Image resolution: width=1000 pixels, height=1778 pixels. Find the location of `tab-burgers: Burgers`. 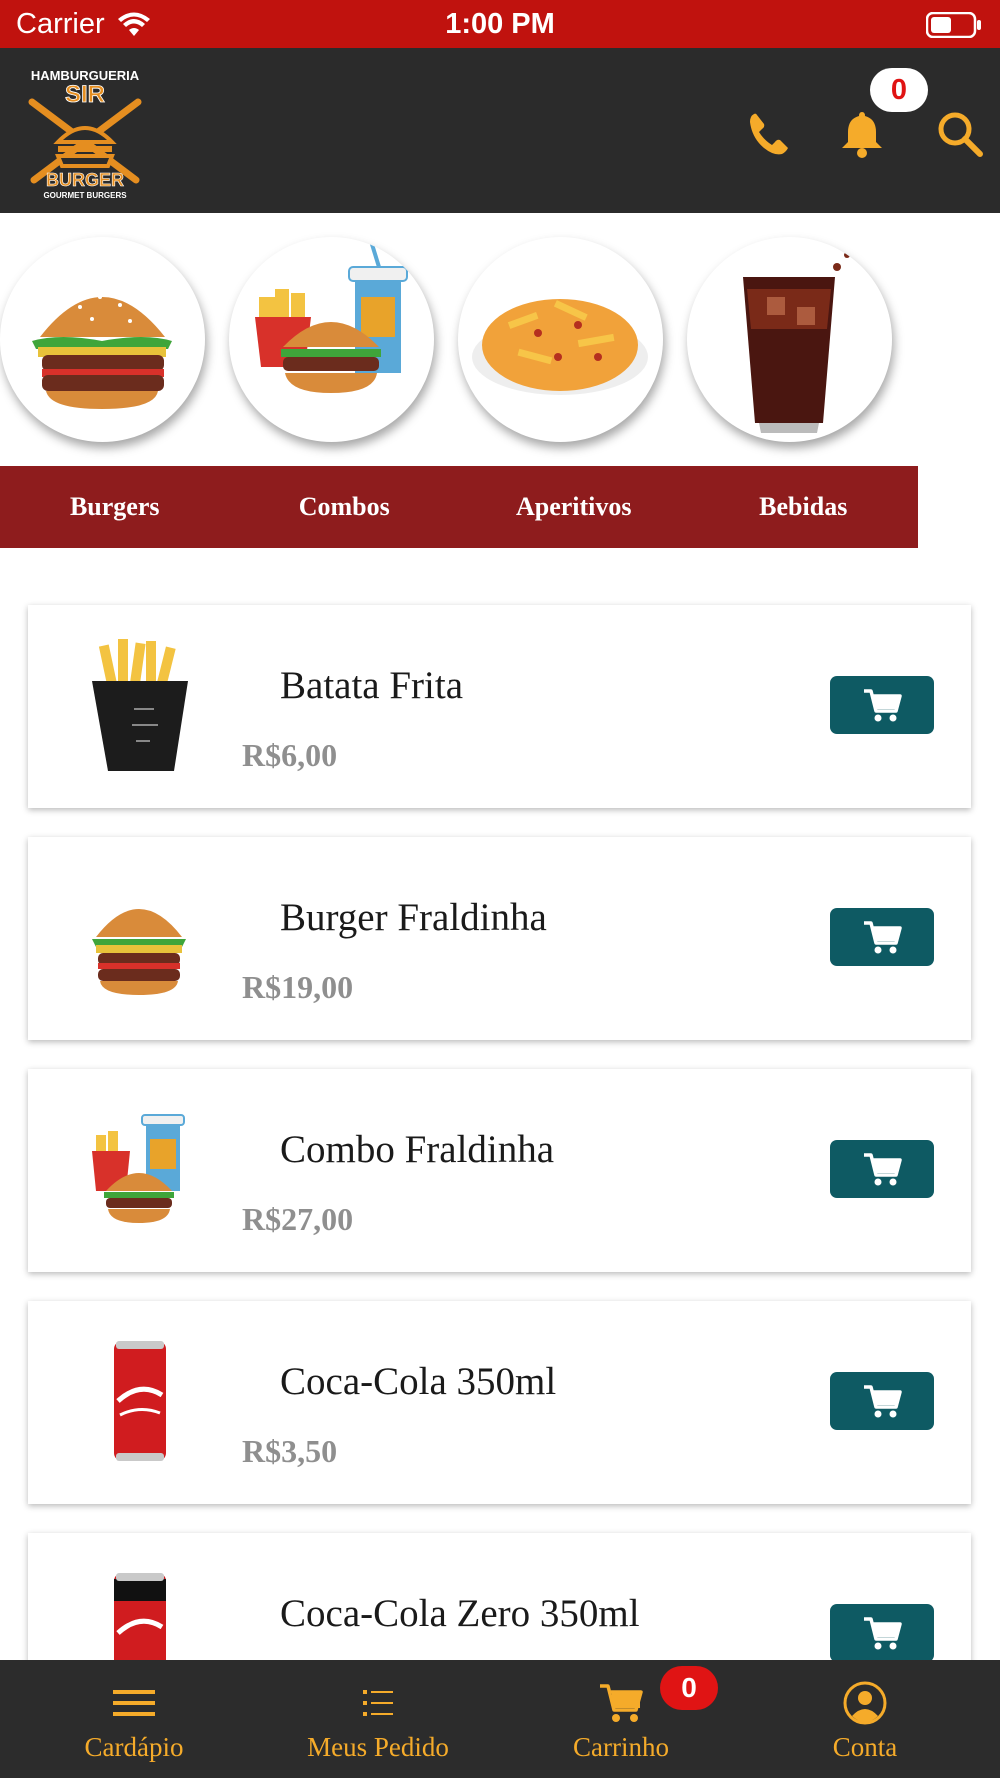

tab-burgers: Burgers is located at coordinates (115, 507).